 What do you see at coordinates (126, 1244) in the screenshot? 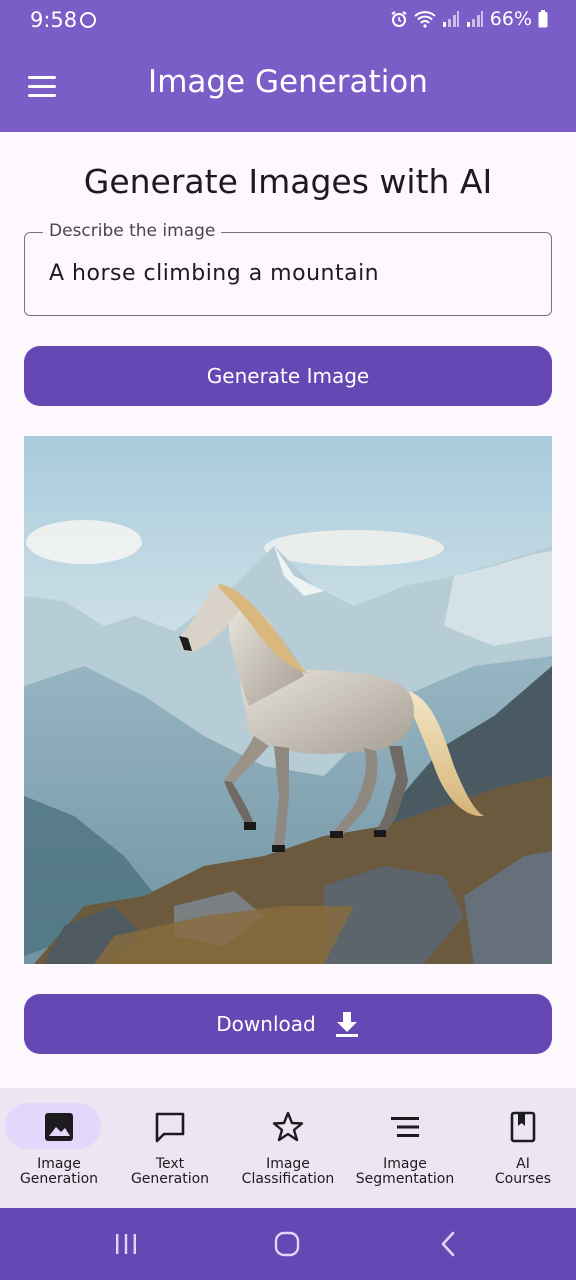
I see `recent-apps-icon` at bounding box center [126, 1244].